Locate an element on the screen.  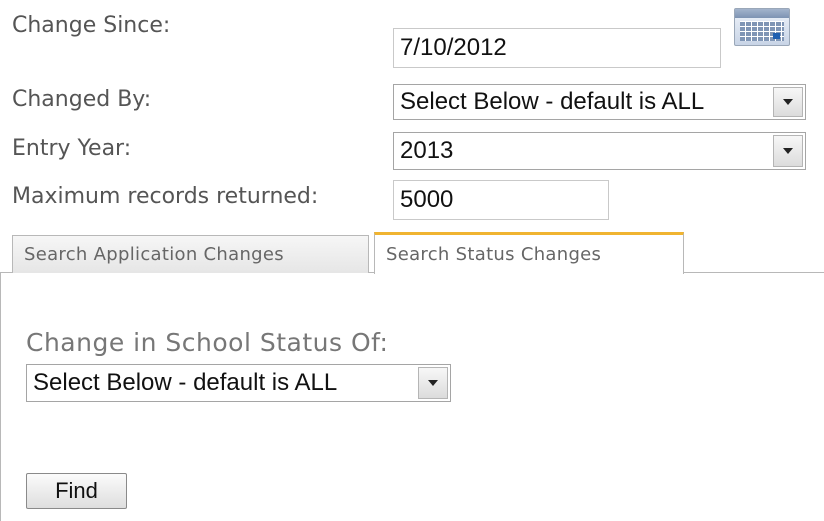
calendar-icon is located at coordinates (762, 27).